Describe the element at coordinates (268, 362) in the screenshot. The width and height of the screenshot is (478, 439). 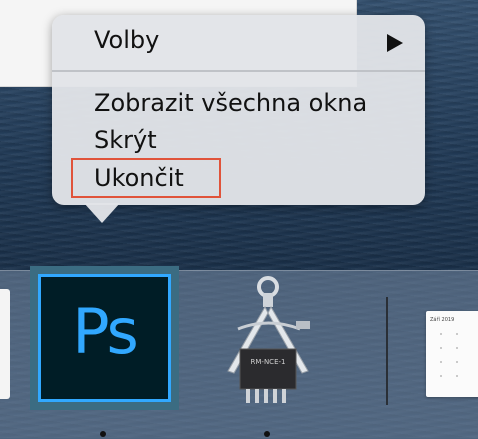
I see `chip-label: RM-NCE-1` at that location.